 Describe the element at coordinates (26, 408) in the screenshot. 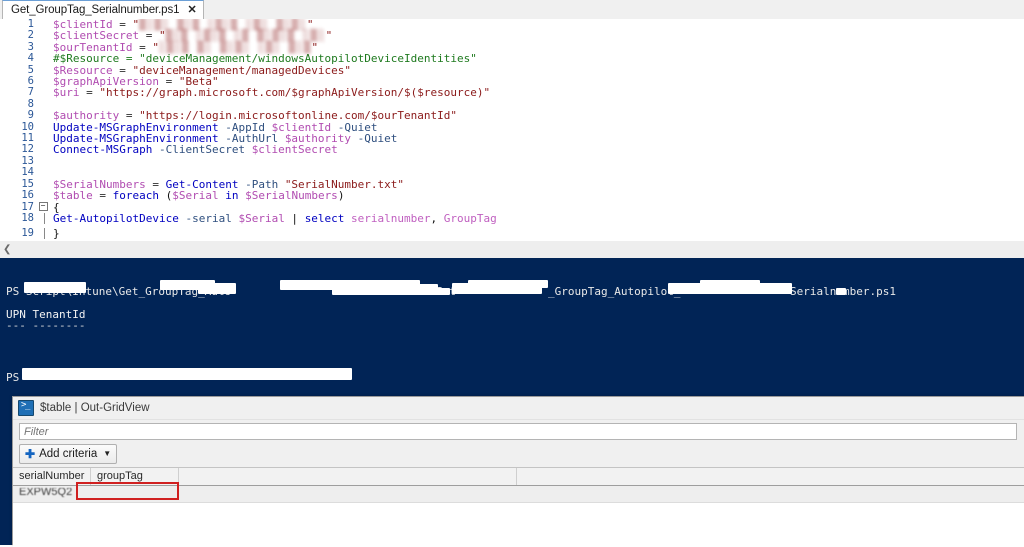

I see `powershell-icon` at that location.